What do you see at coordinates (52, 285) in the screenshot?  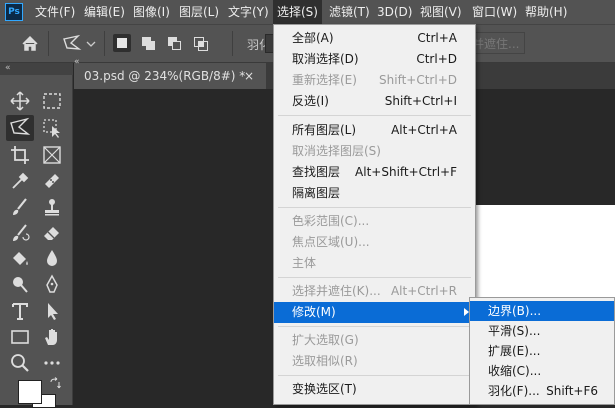 I see `pen-icon` at bounding box center [52, 285].